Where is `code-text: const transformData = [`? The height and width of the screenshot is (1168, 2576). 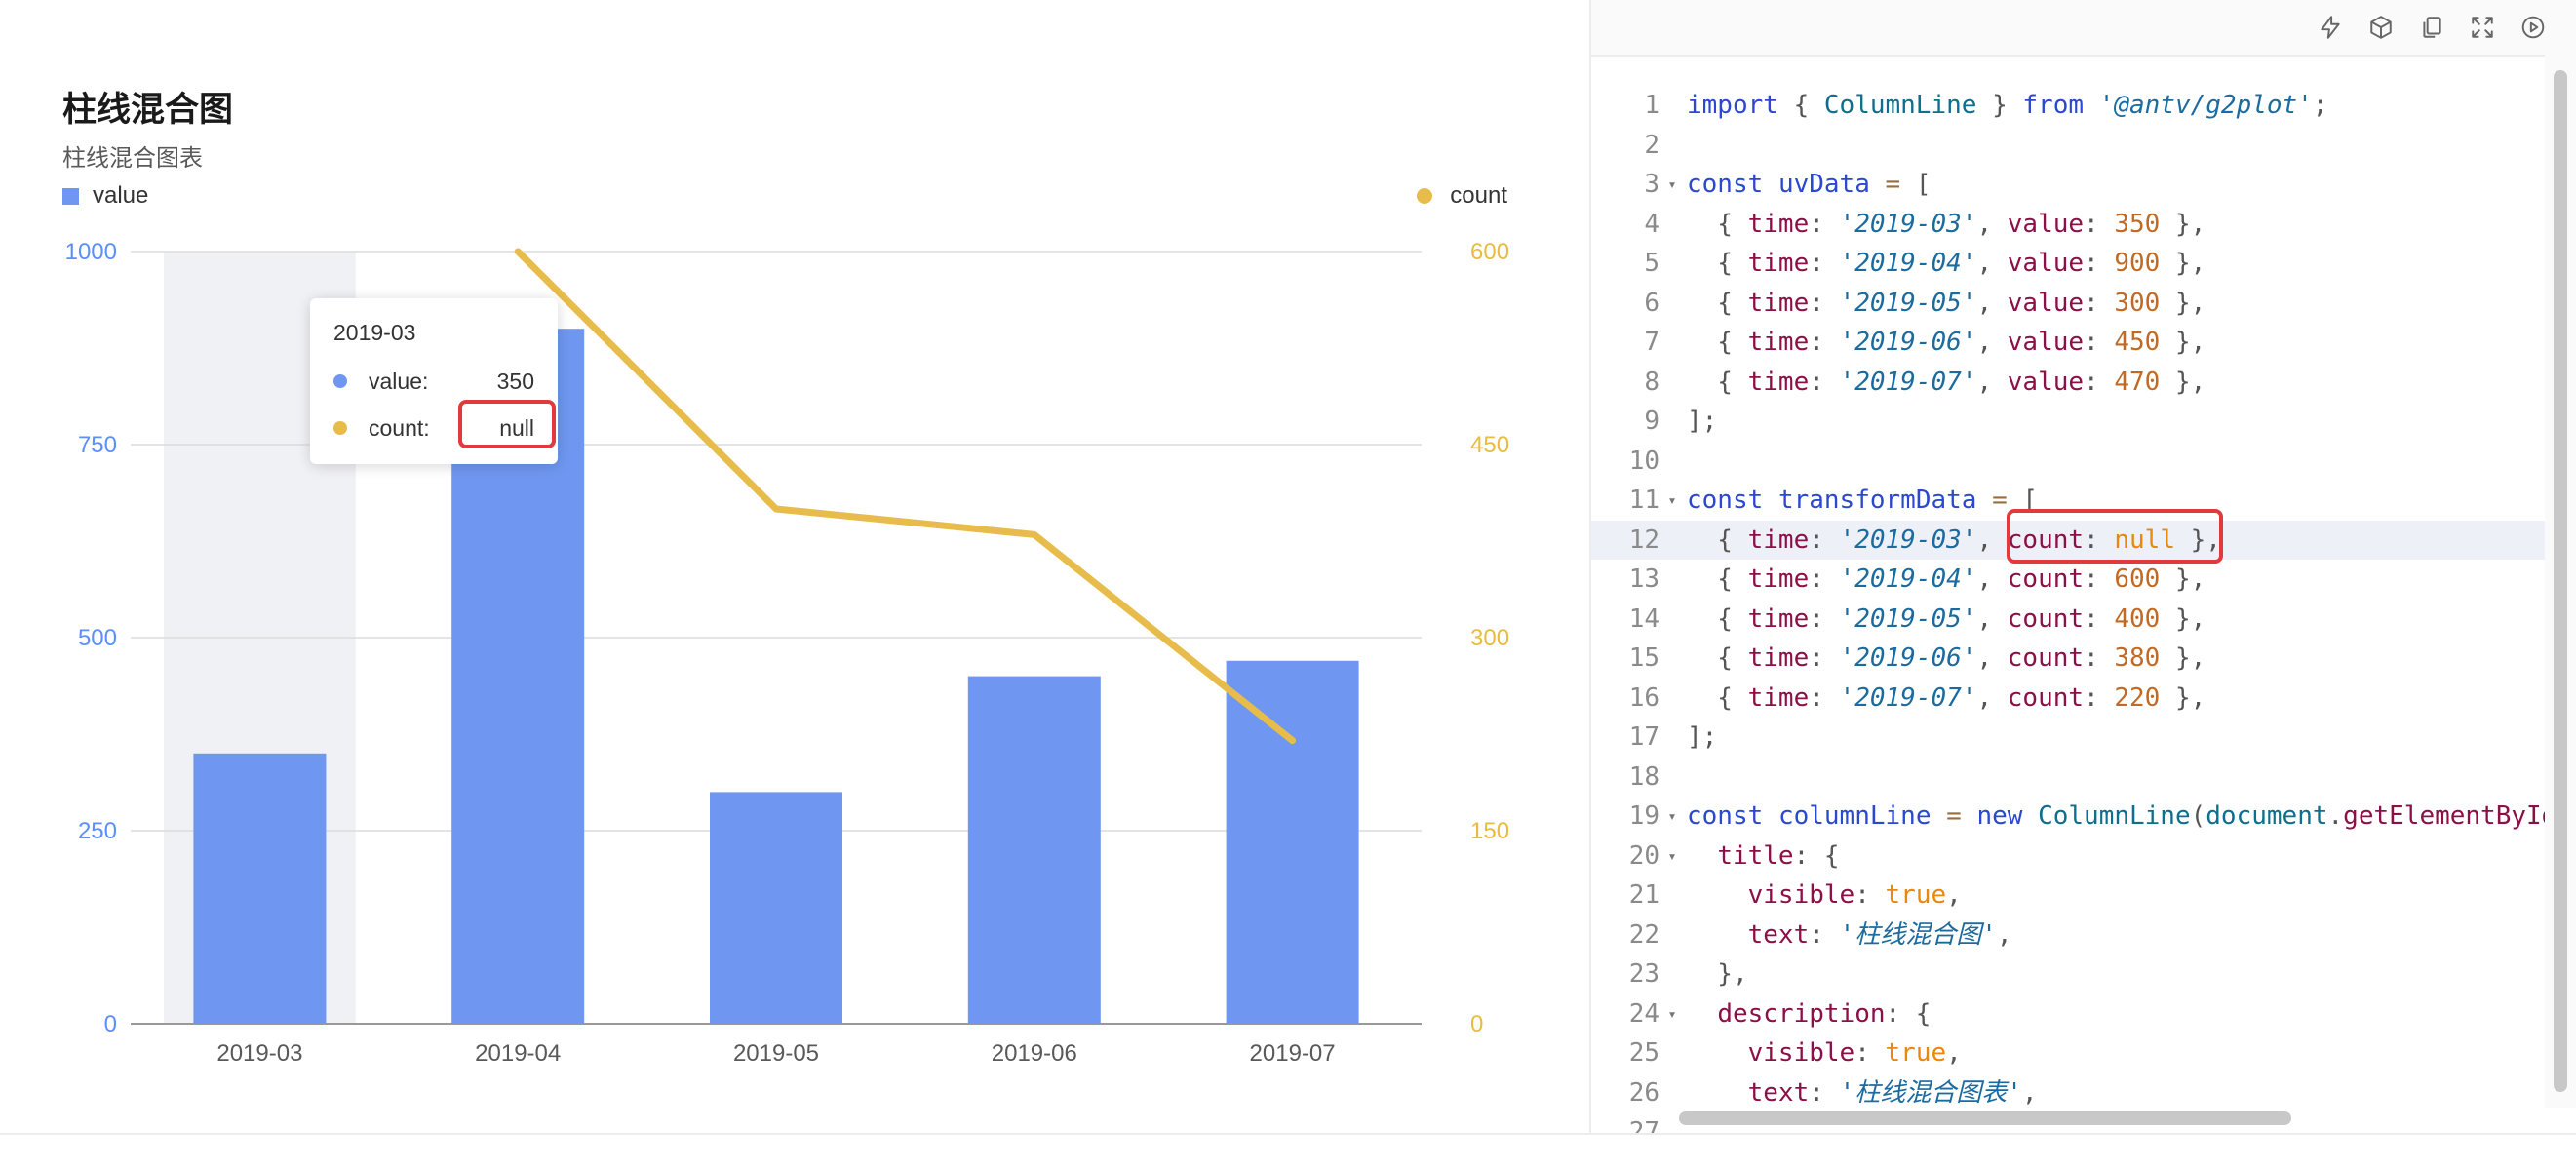
code-text: const transformData = [ is located at coordinates (1863, 500).